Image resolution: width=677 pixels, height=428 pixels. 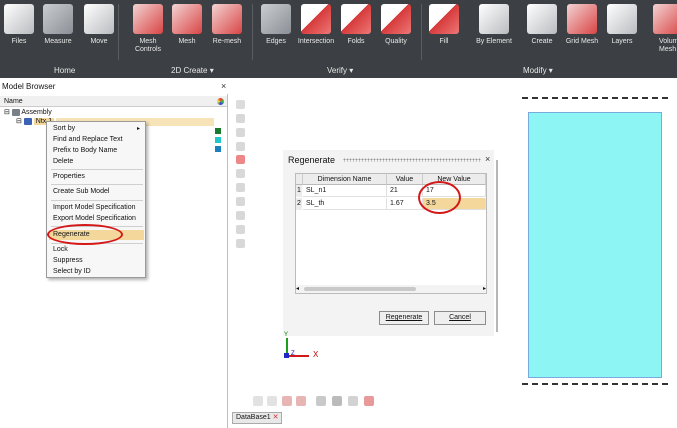 I want to click on volume-mesh-button: Volum Mesh, so click(x=661, y=30).